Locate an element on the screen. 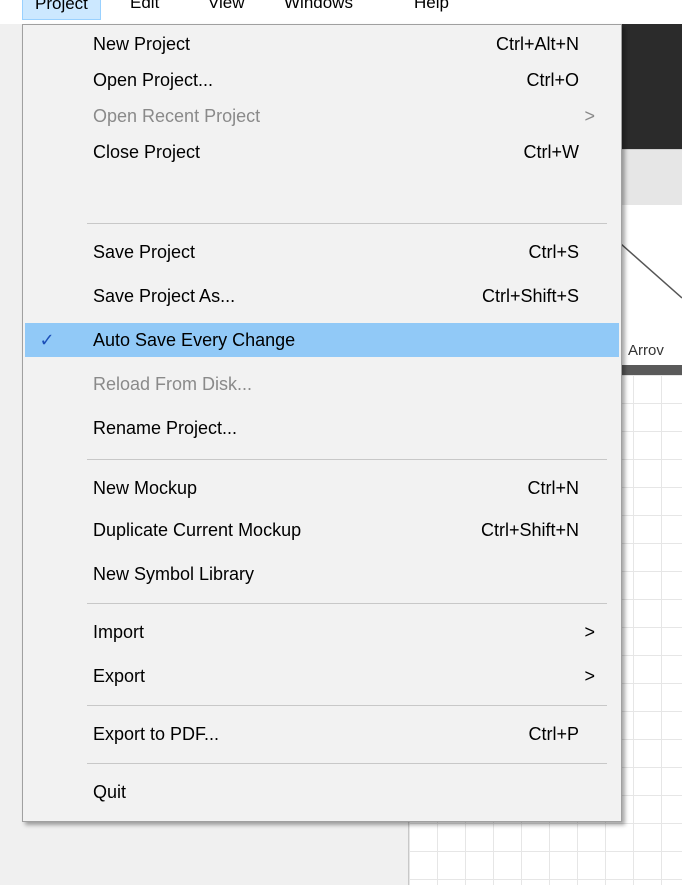 Image resolution: width=682 pixels, height=885 pixels. component-label: Arrov is located at coordinates (646, 350).